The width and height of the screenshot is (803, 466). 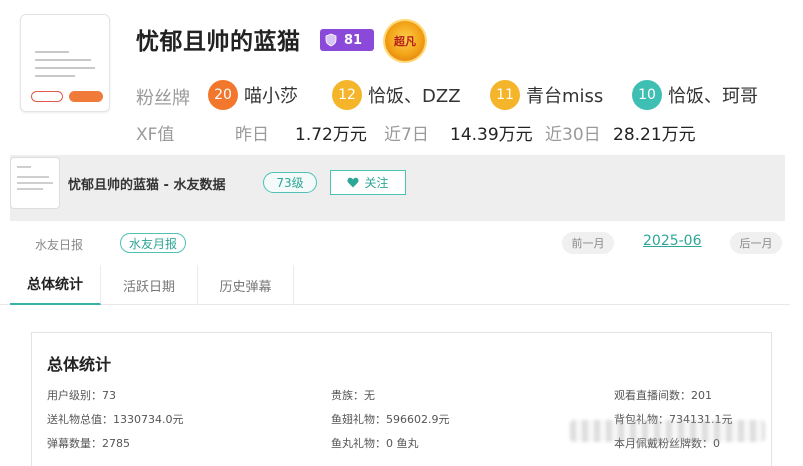 I want to click on strip-avatar, so click(x=35, y=183).